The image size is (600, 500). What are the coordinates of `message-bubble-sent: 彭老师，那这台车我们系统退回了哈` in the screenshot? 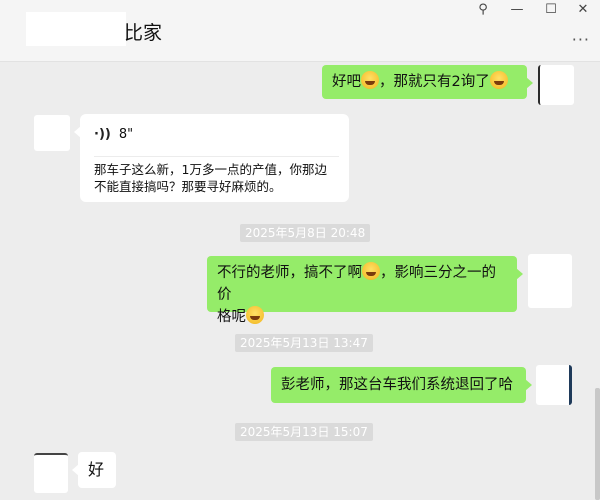 It's located at (401, 385).